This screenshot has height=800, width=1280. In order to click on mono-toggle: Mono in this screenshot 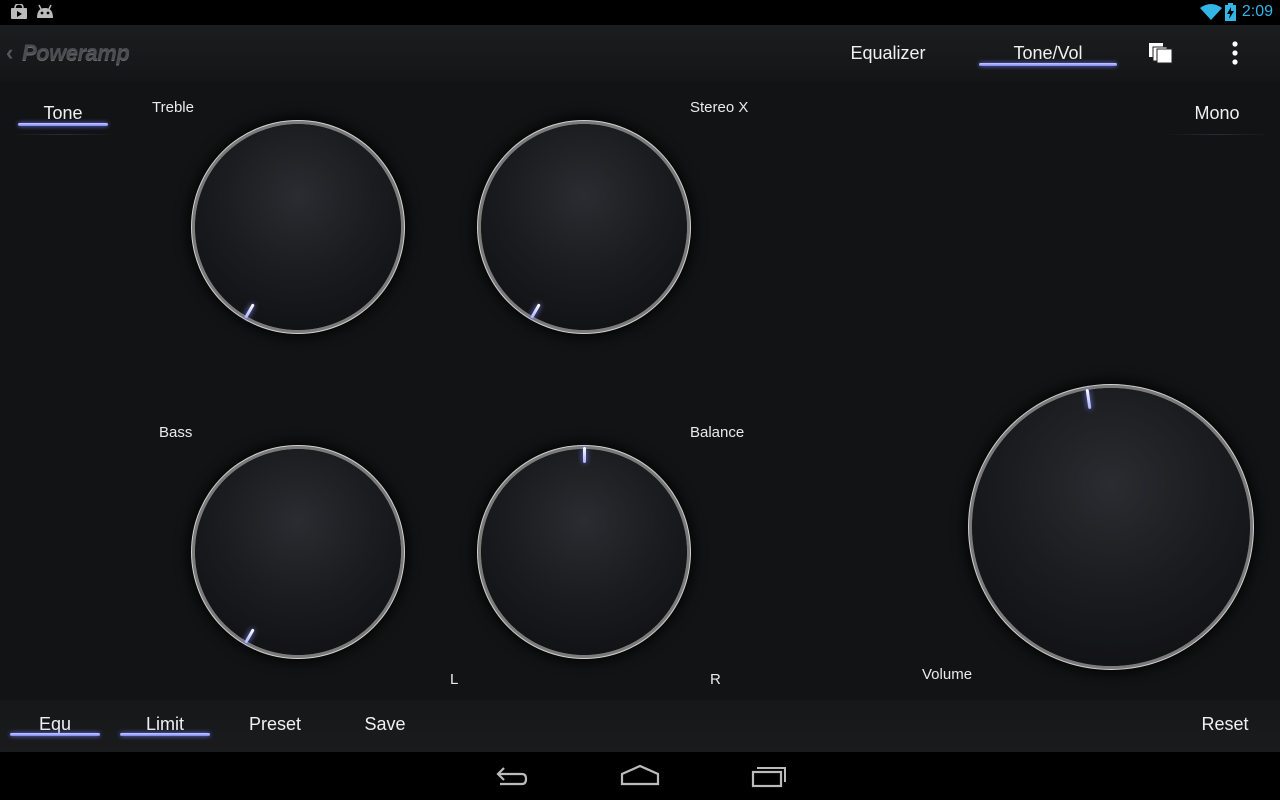, I will do `click(1217, 113)`.